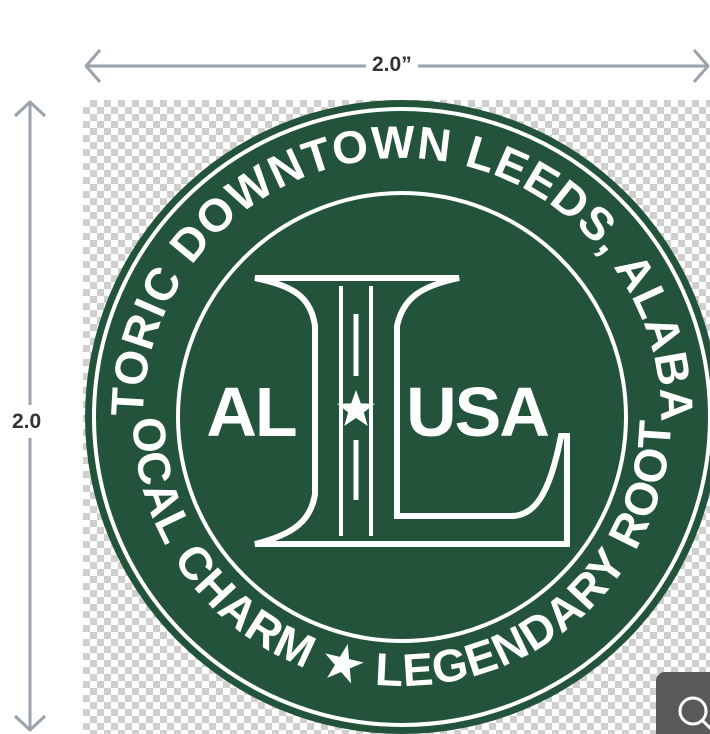 This screenshot has height=734, width=710. I want to click on zoom-button, so click(683, 703).